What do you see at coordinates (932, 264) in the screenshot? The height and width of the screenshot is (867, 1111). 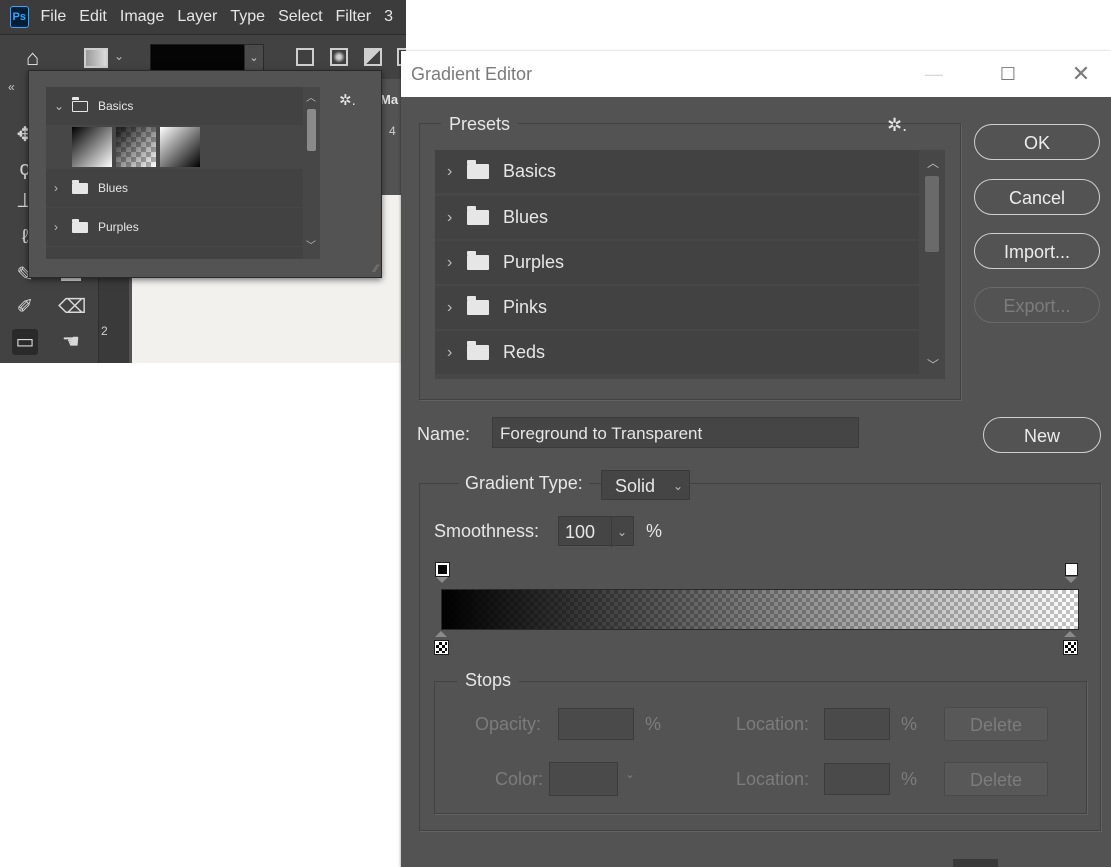 I see `preset-scrollbar: ︿ ﹀` at bounding box center [932, 264].